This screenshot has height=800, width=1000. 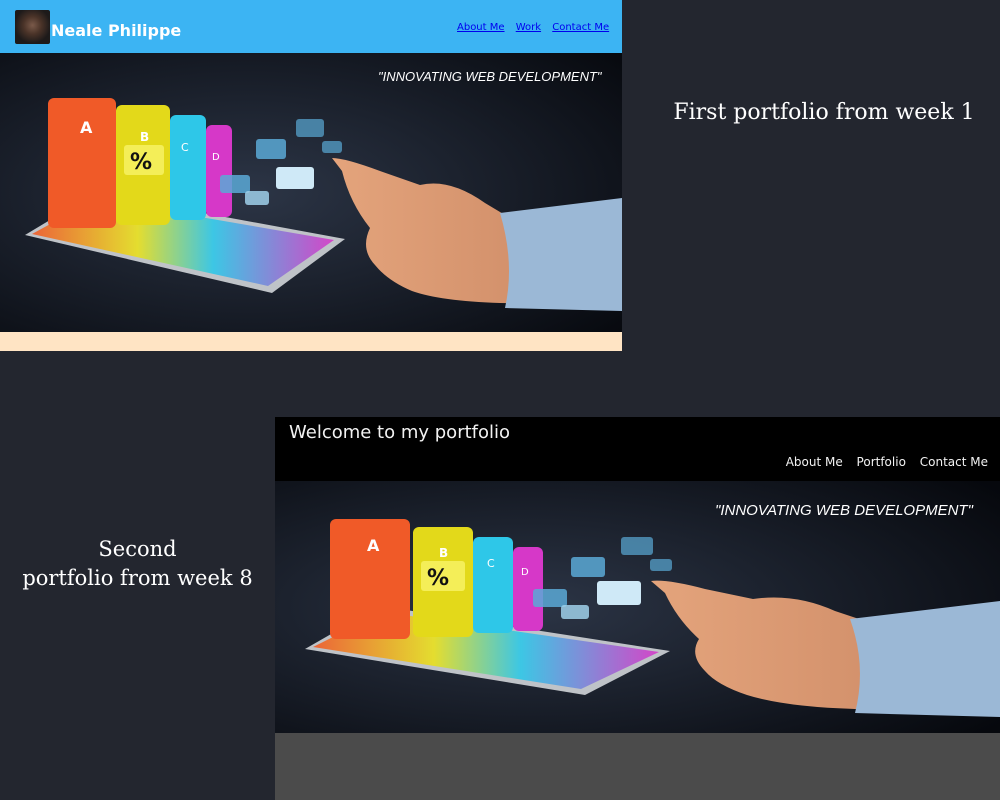 I want to click on nav-links: About Me Portfolio Contact Me, so click(x=882, y=462).